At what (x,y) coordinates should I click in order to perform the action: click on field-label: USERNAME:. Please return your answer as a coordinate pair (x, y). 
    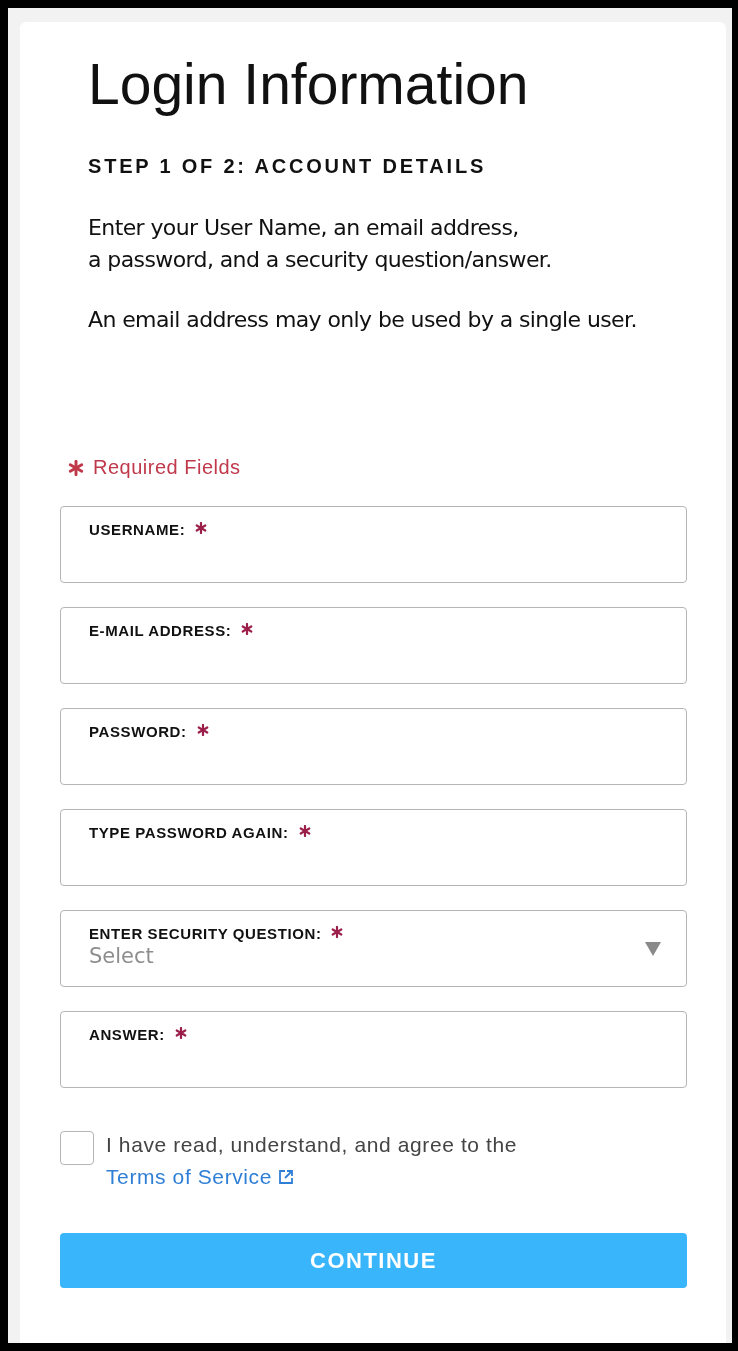
    Looking at the image, I should click on (137, 529).